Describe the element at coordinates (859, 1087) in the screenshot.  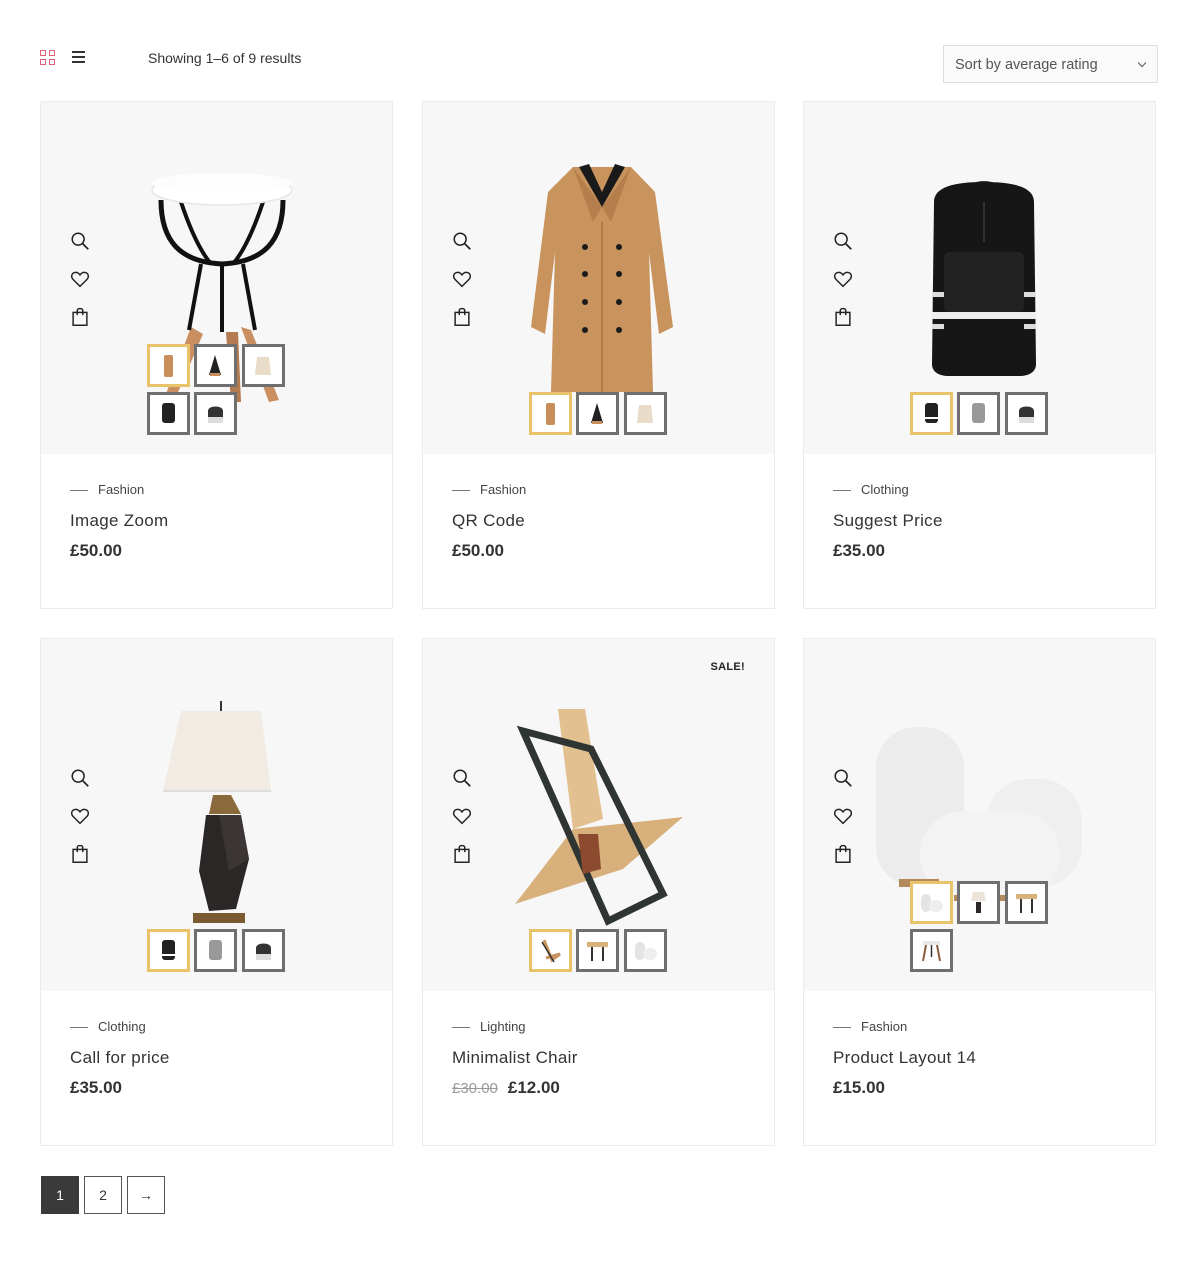
I see `product-price: £15.00` at that location.